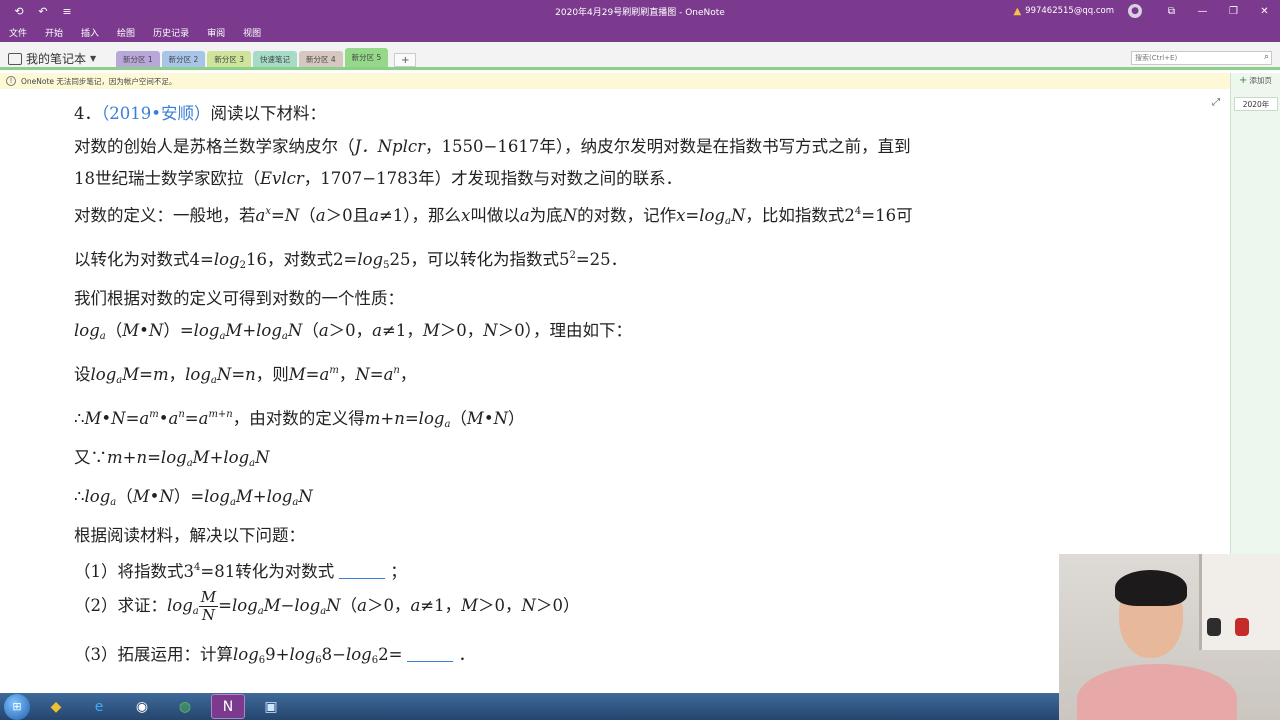 The width and height of the screenshot is (1280, 720). What do you see at coordinates (274, 59) in the screenshot?
I see `section-tab-quick-notes: 快速笔记` at bounding box center [274, 59].